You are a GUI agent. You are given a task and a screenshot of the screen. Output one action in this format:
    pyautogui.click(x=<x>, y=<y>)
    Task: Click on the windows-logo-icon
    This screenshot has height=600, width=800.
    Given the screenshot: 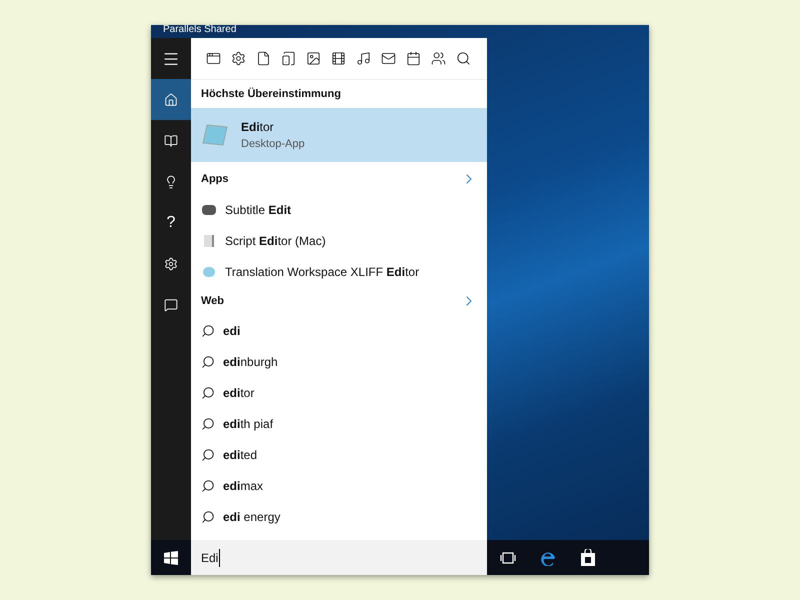 What is the action you would take?
    pyautogui.click(x=171, y=557)
    